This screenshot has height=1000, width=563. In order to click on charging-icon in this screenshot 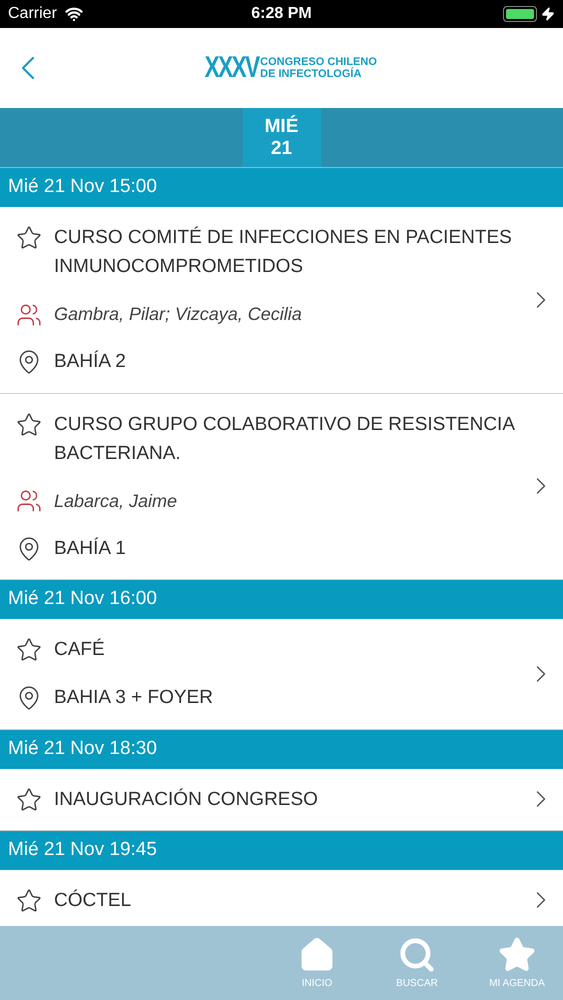, I will do `click(548, 14)`.